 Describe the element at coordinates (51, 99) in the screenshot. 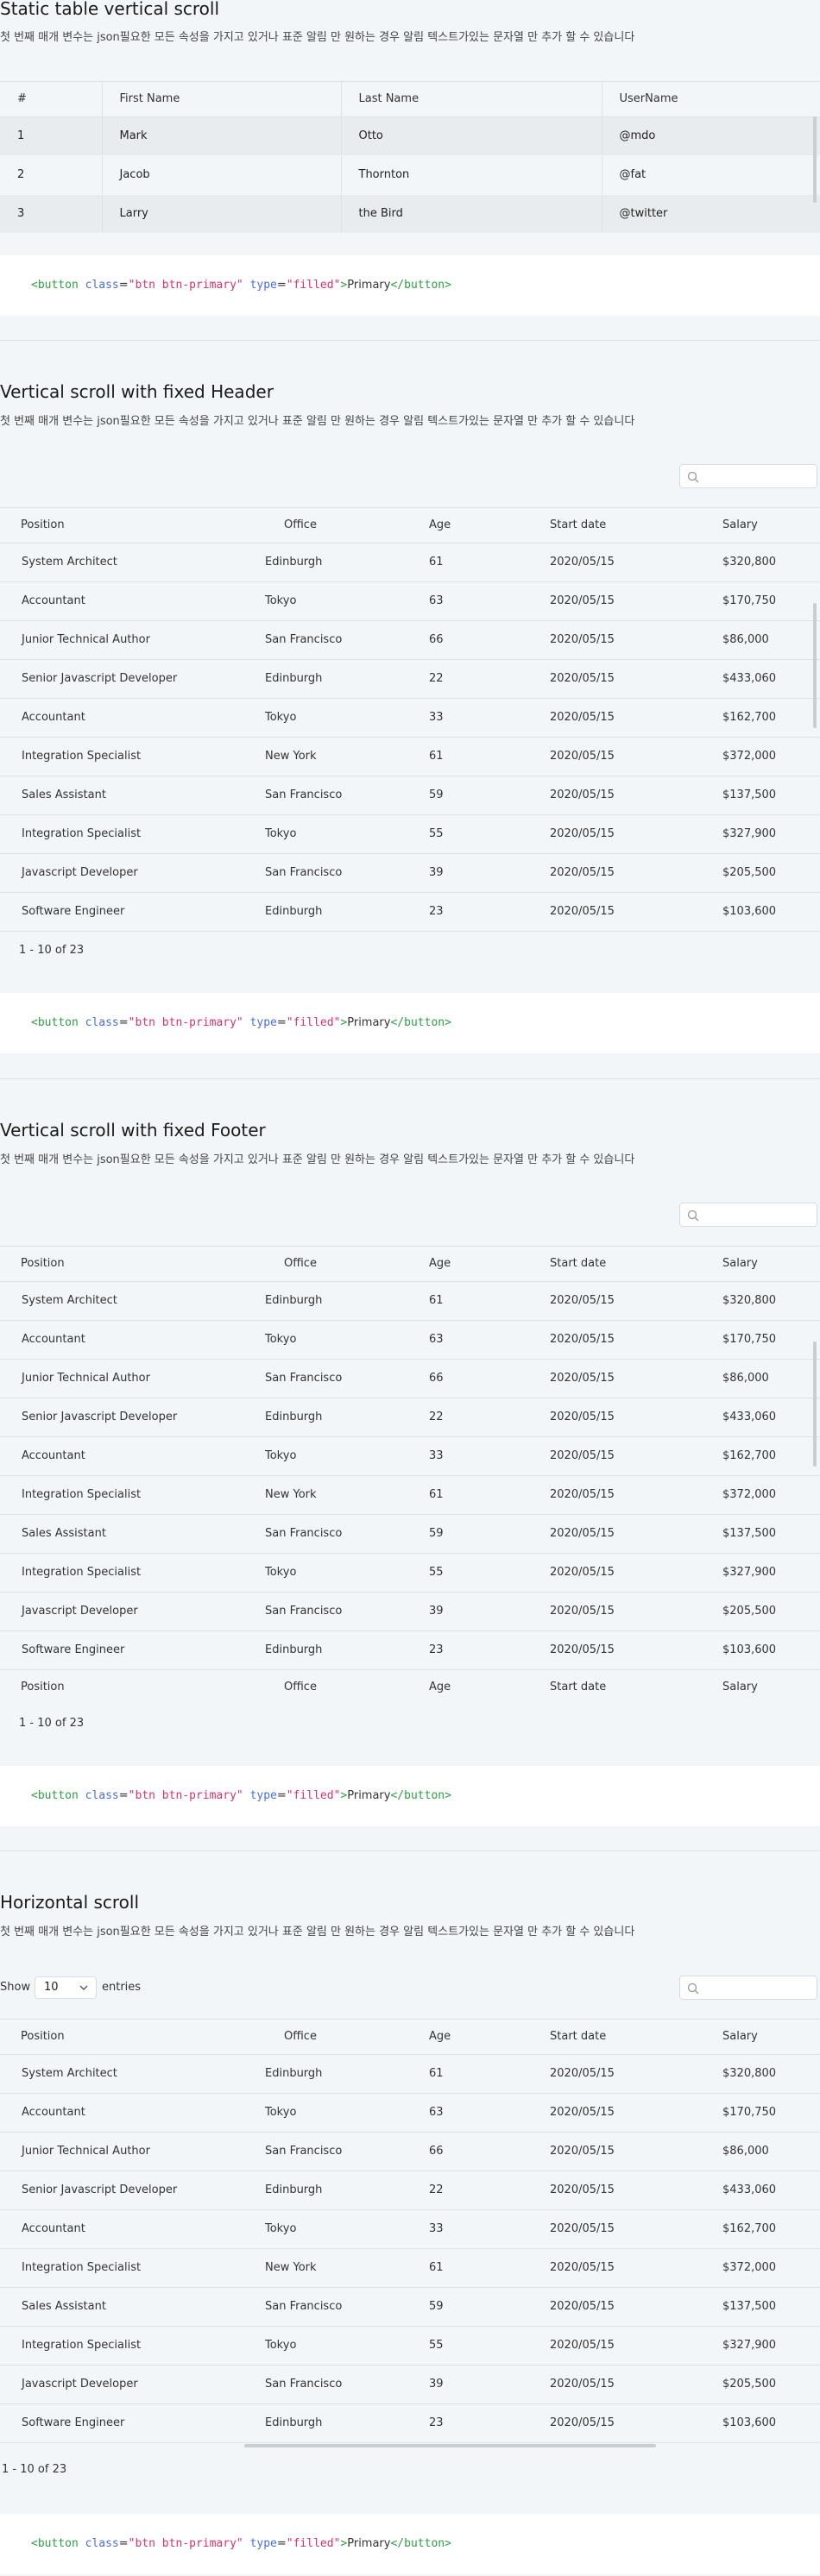

I see `column-header: #` at that location.